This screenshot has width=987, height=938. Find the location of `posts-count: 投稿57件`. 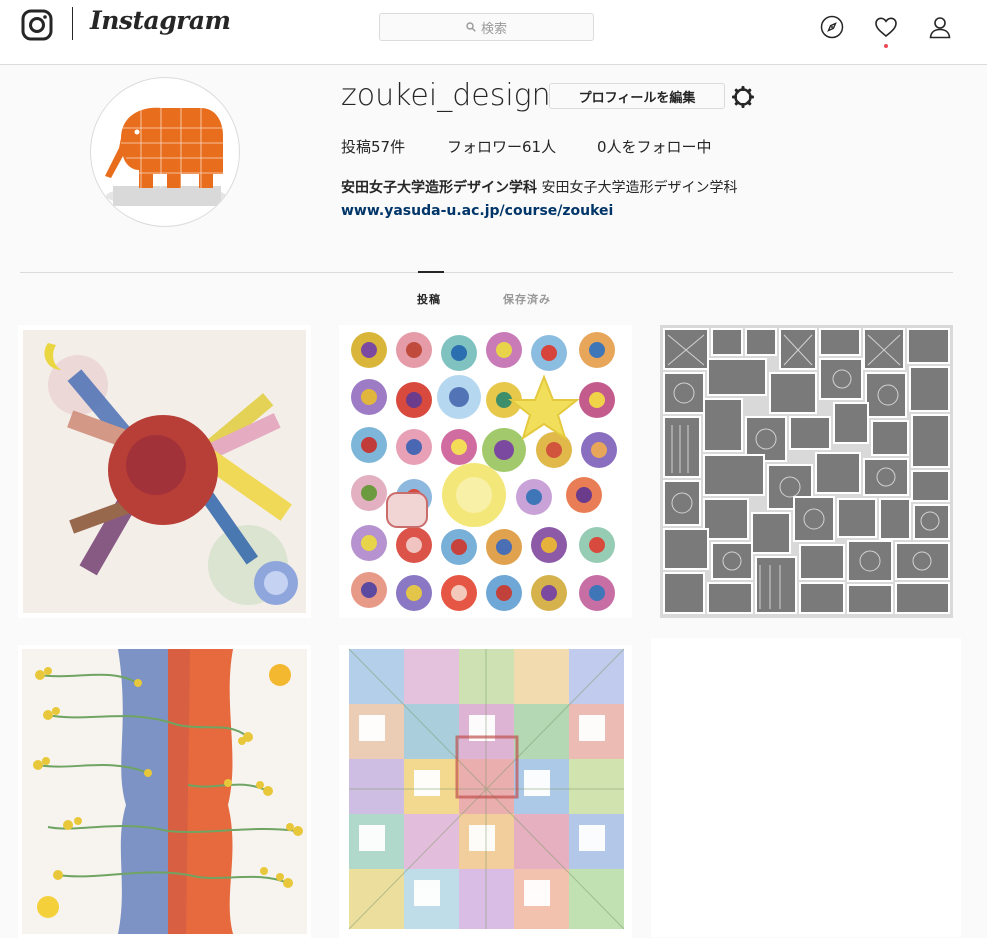

posts-count: 投稿57件 is located at coordinates (373, 147).